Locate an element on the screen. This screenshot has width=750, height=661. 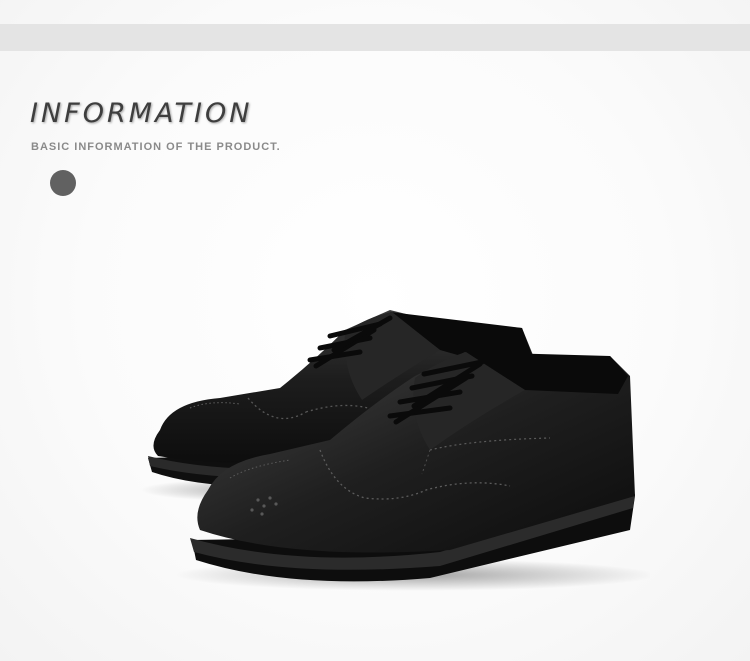
top-banner-strip is located at coordinates (375, 37).